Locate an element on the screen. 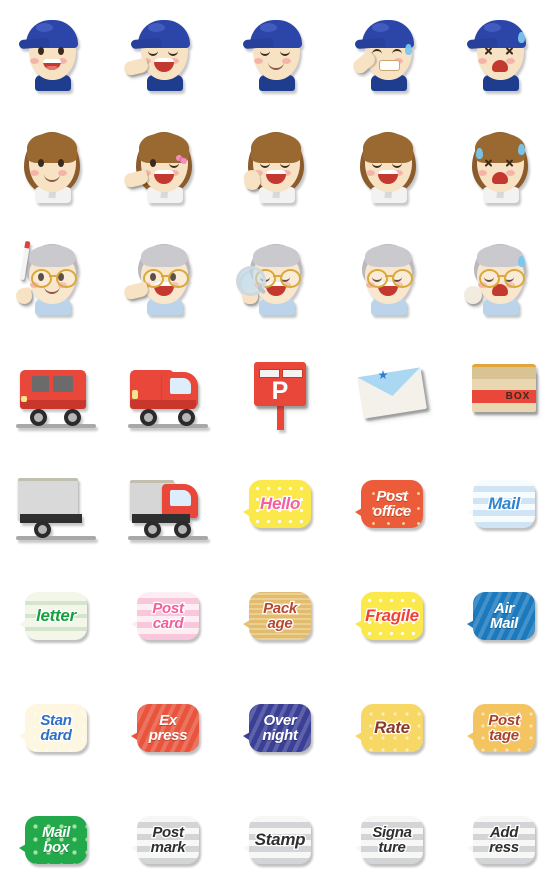 This screenshot has height=896, width=560. sticker-text-line: tage is located at coordinates (504, 735).